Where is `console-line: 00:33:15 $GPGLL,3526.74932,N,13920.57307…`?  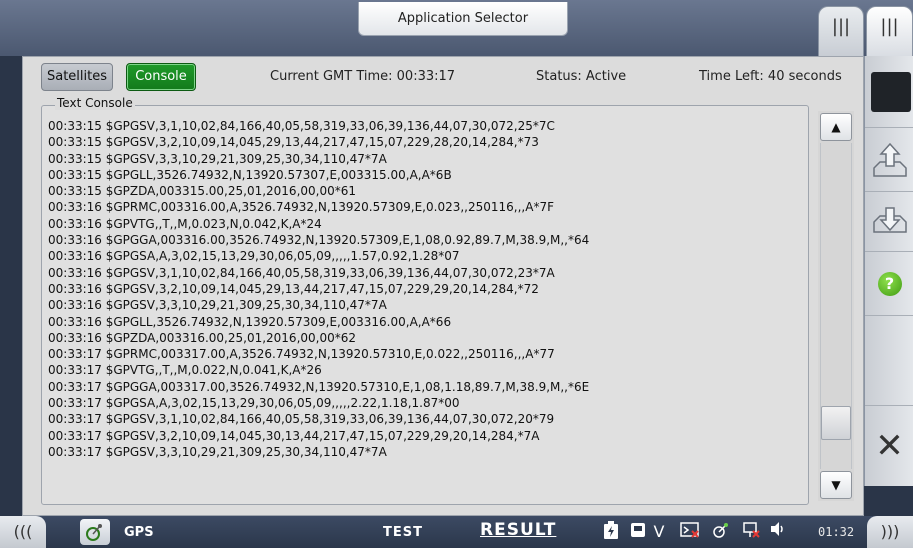 console-line: 00:33:15 $GPGLL,3526.74932,N,13920.57307… is located at coordinates (250, 174).